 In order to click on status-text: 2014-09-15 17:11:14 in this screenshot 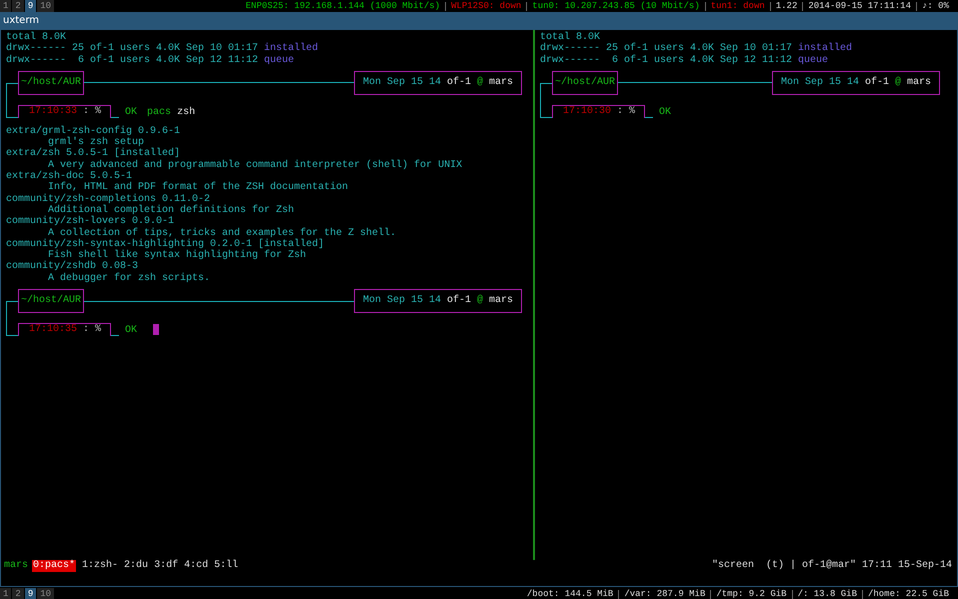, I will do `click(859, 6)`.